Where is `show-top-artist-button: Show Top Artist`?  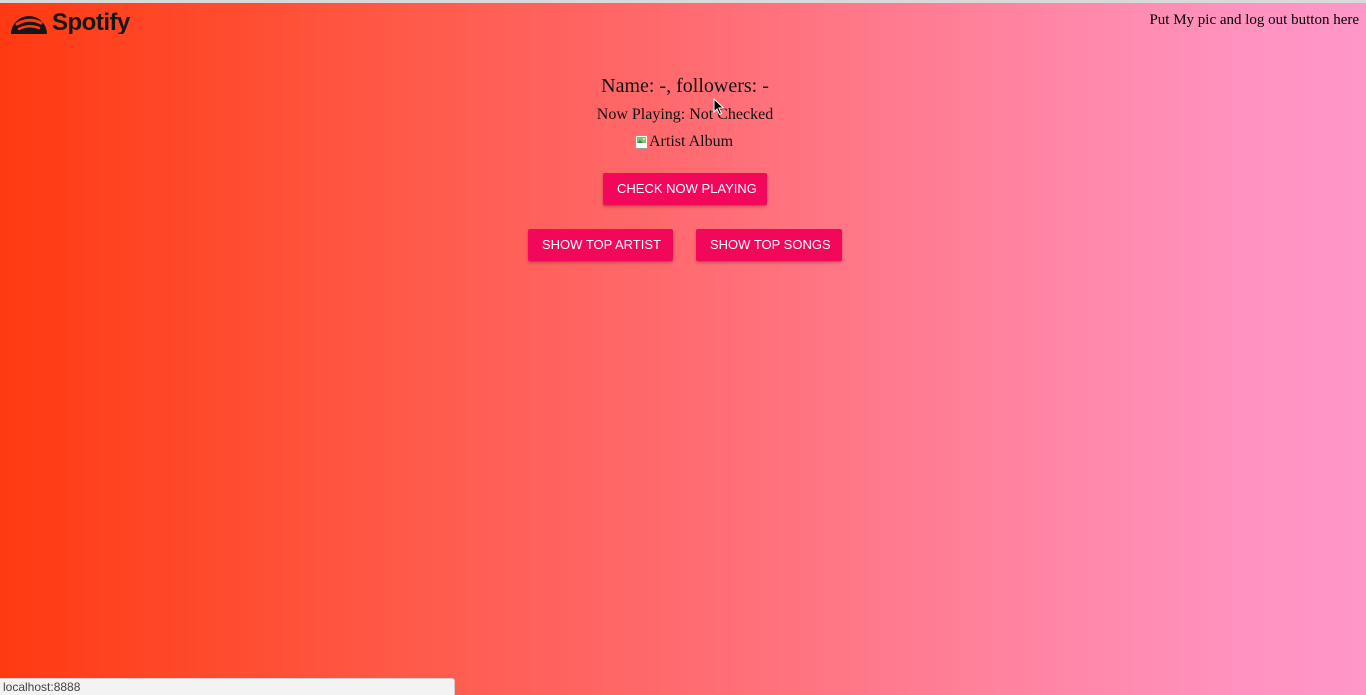 show-top-artist-button: Show Top Artist is located at coordinates (600, 245).